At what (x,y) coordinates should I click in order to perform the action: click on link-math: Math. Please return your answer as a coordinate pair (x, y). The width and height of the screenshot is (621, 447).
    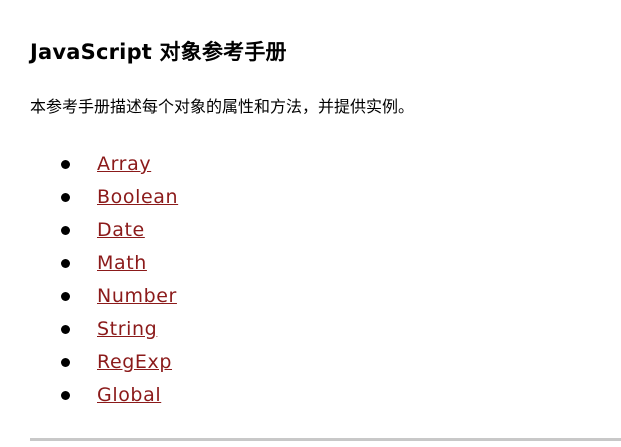
    Looking at the image, I should click on (122, 263).